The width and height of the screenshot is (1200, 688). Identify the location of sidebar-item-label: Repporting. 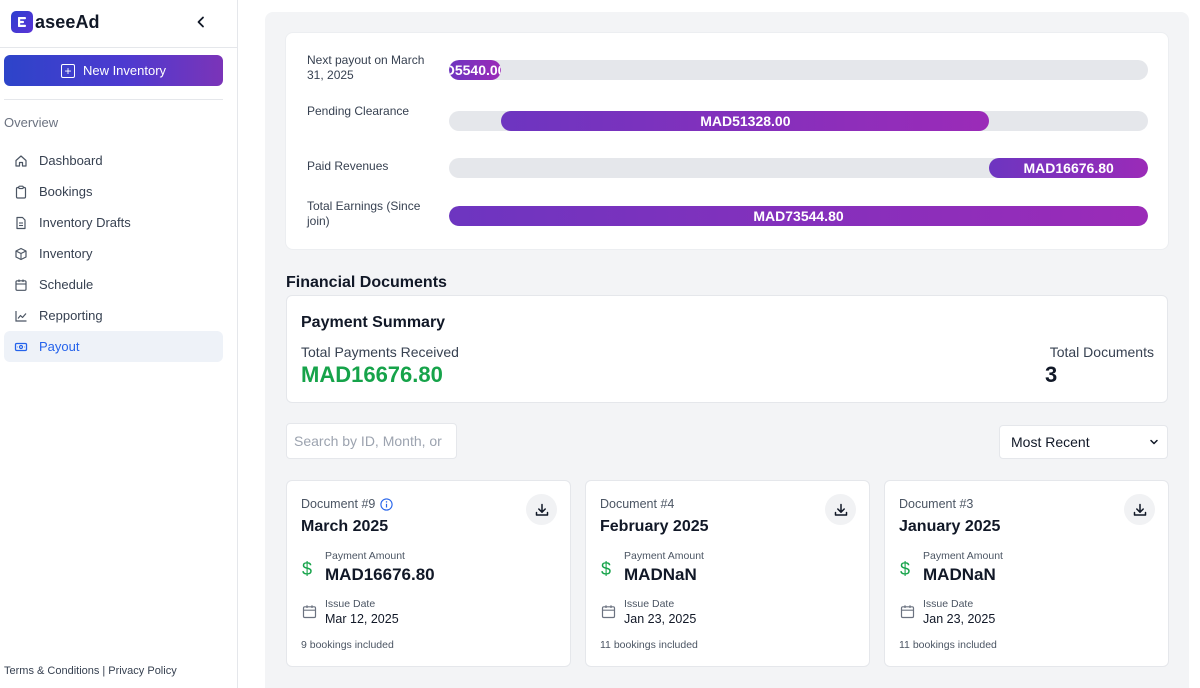
(71, 315).